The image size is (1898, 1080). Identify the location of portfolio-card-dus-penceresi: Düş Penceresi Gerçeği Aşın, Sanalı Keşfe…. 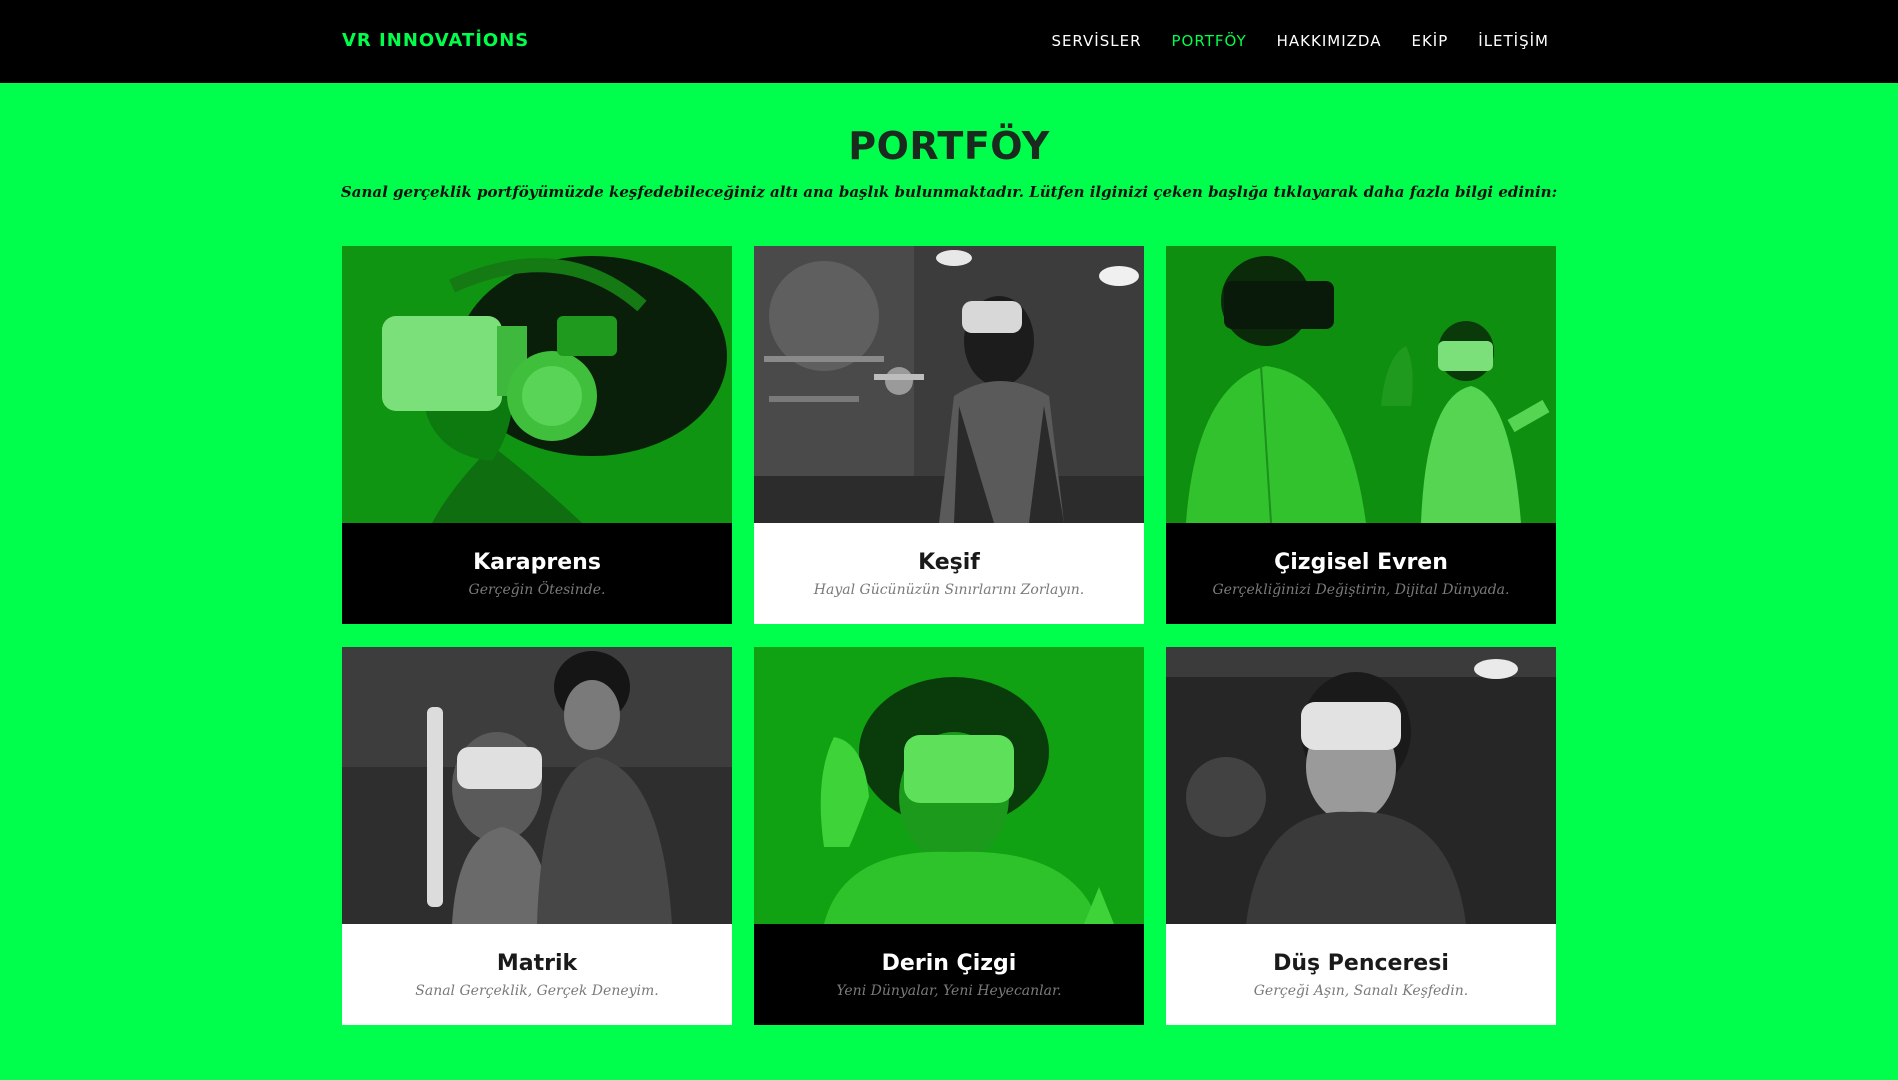
(1361, 836).